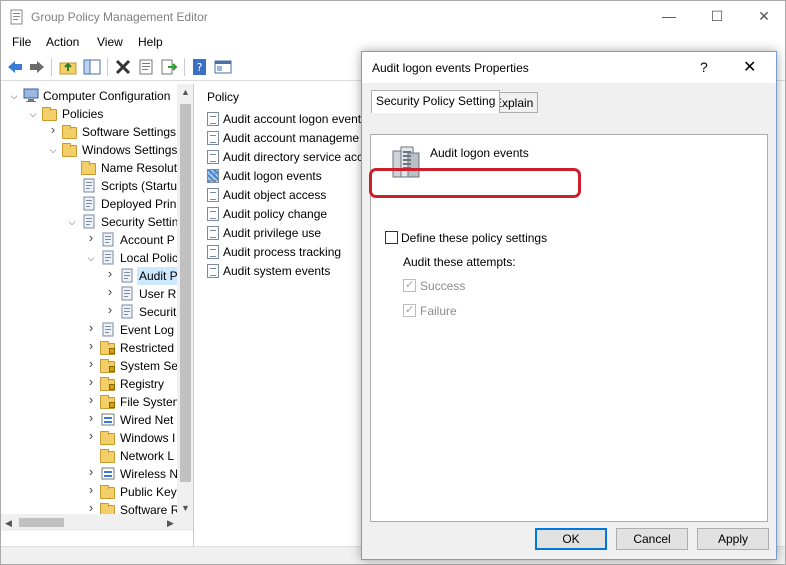 Image resolution: width=786 pixels, height=565 pixels. What do you see at coordinates (15, 67) in the screenshot?
I see `back-icon` at bounding box center [15, 67].